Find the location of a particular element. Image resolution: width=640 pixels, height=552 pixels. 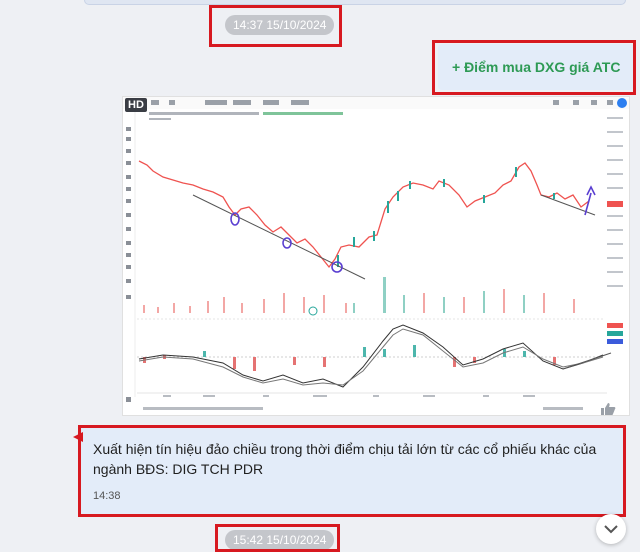

bubble-tail-icon is located at coordinates (78, 437).